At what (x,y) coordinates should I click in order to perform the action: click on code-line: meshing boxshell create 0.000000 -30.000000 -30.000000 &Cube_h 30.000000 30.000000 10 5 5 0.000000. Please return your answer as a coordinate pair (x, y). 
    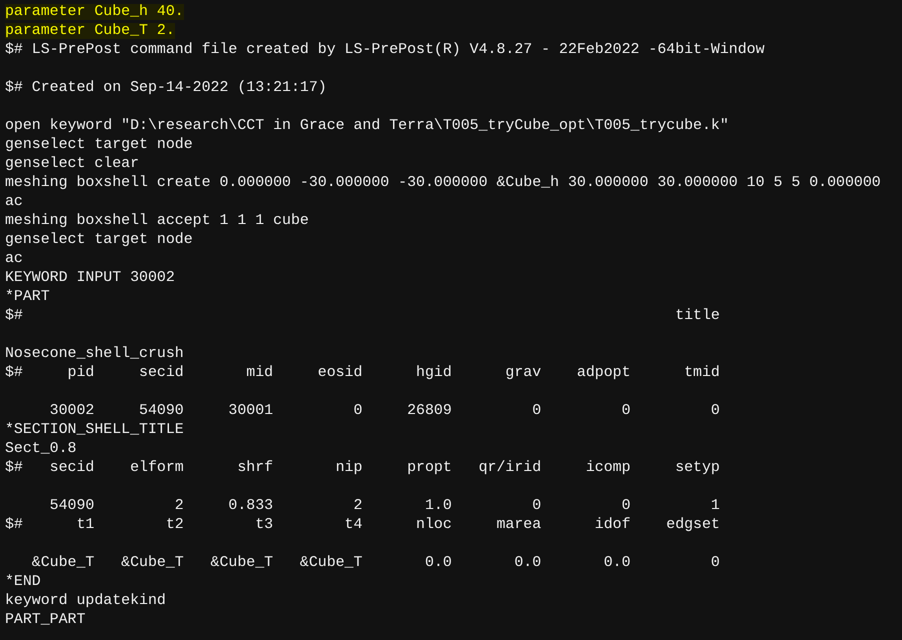
    Looking at the image, I should click on (443, 183).